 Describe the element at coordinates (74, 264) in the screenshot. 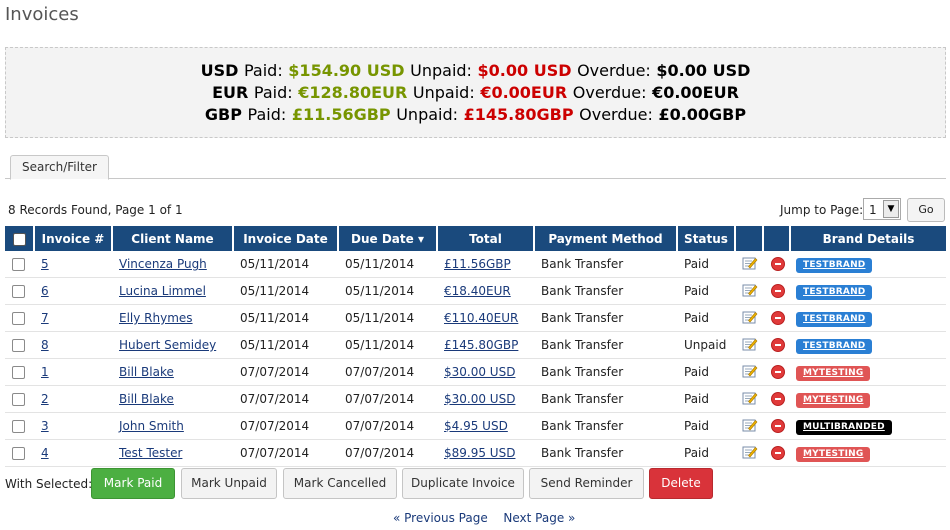

I see `invoice-number-cell: 5` at that location.